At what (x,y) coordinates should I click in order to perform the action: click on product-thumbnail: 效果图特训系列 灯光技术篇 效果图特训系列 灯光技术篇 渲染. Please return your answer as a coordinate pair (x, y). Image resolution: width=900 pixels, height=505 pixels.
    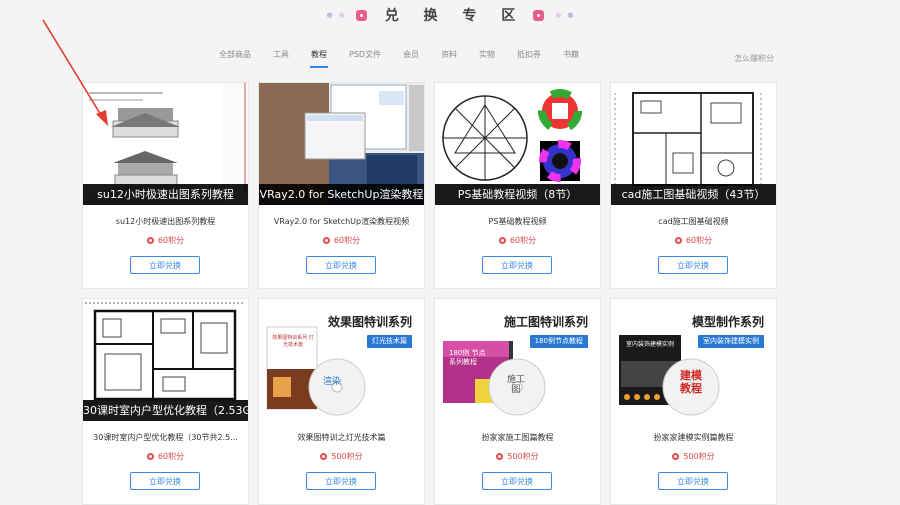
    Looking at the image, I should click on (341, 360).